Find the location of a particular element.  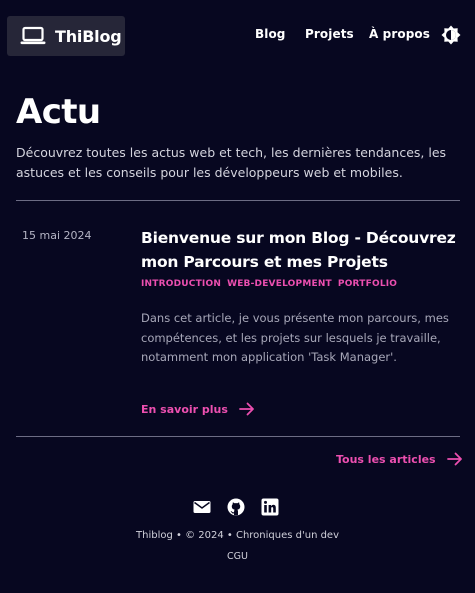

github-link is located at coordinates (236, 507).